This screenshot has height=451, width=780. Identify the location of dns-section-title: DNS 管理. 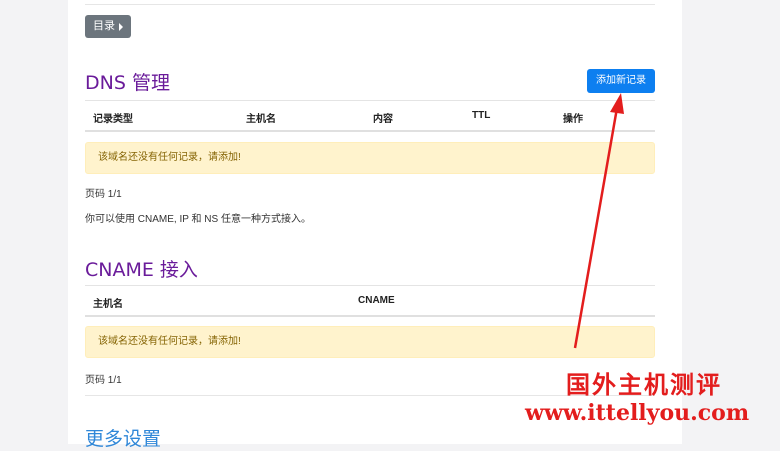
(127, 83).